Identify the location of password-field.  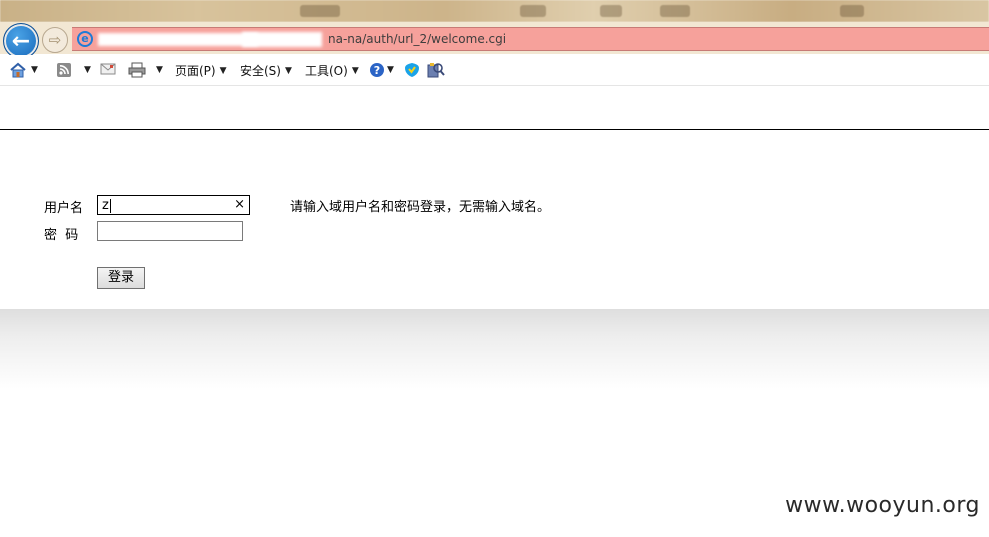
(170, 231).